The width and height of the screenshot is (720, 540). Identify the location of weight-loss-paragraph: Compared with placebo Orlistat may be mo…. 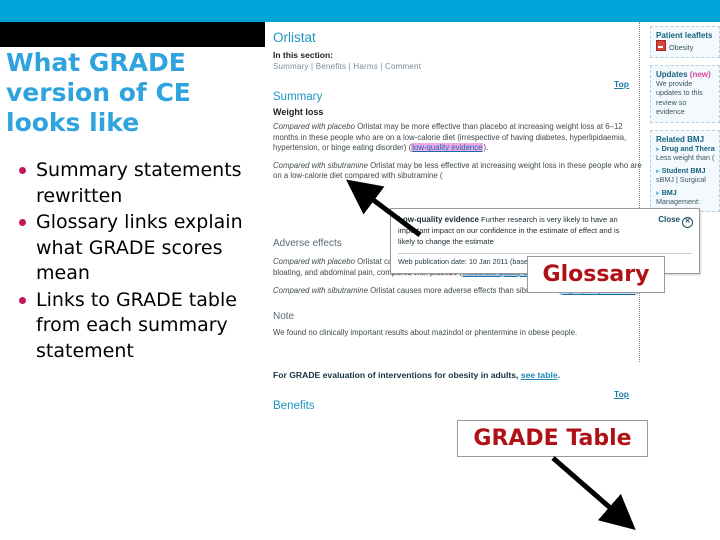
(459, 138).